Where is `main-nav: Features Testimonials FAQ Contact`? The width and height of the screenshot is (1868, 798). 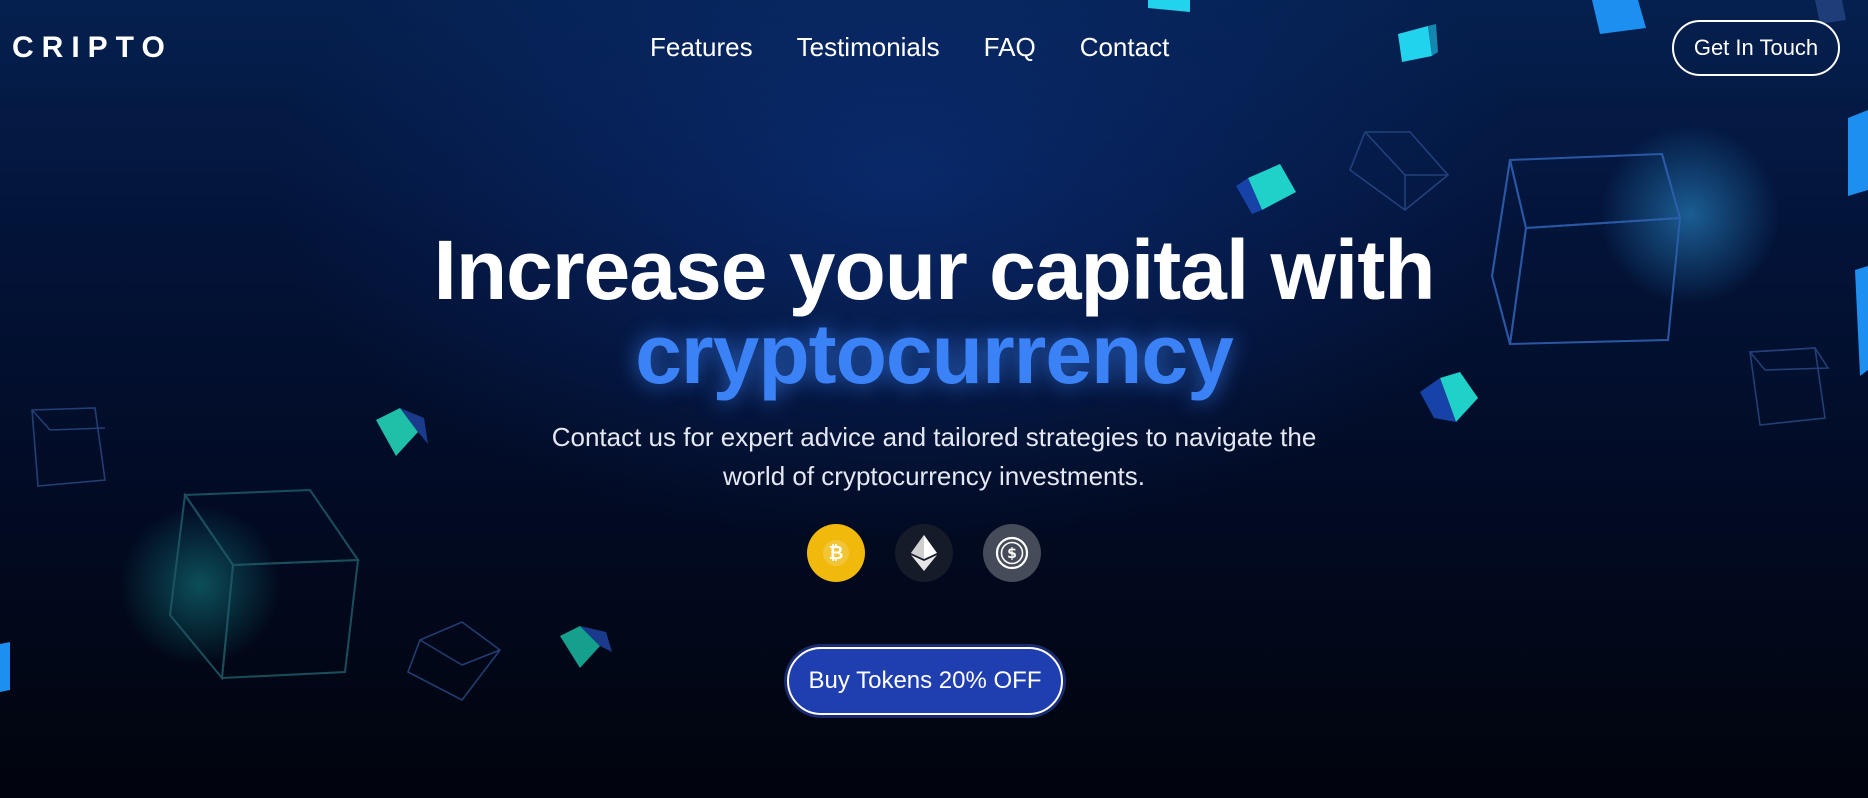
main-nav: Features Testimonials FAQ Contact is located at coordinates (909, 47).